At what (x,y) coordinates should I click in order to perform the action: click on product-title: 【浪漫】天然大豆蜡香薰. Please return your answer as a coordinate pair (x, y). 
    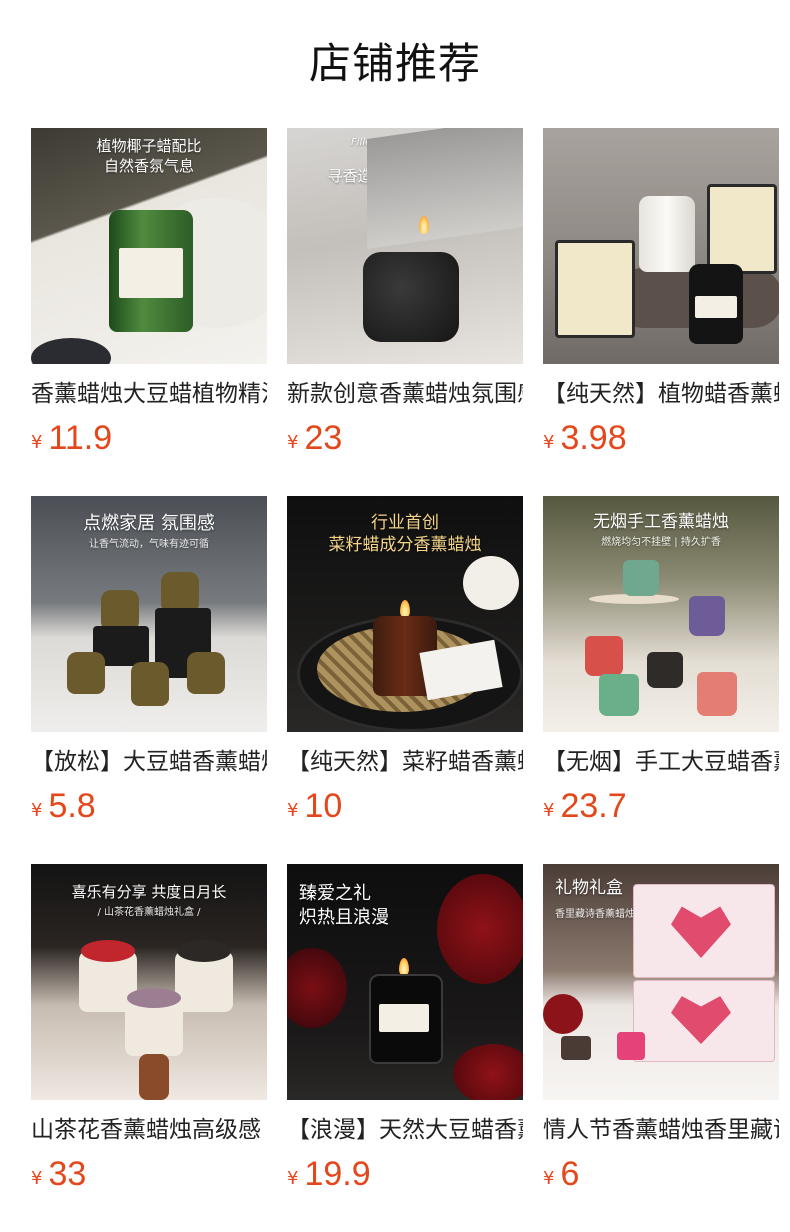
    Looking at the image, I should click on (405, 1130).